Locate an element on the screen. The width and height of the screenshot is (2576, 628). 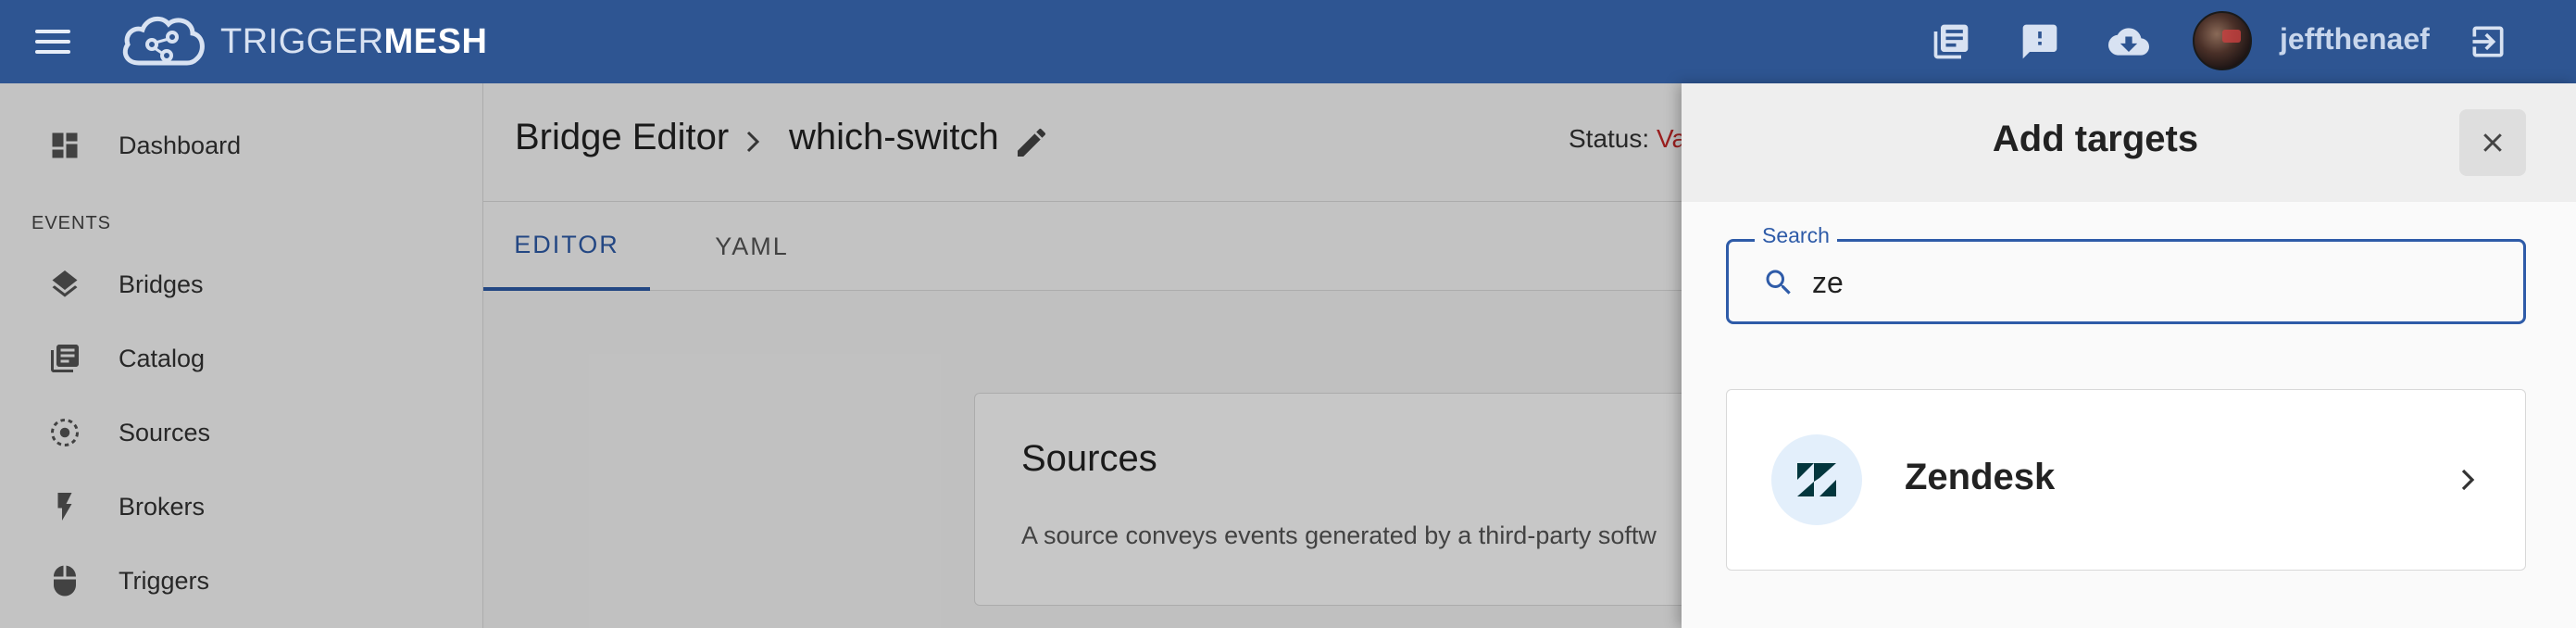
avatar is located at coordinates (2222, 40).